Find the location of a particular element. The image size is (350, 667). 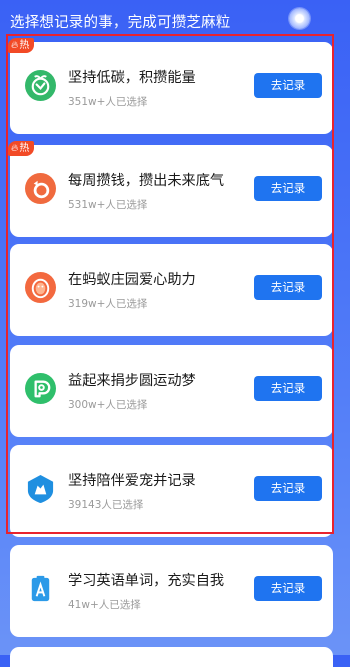

charity-steps-icon is located at coordinates (40, 388).